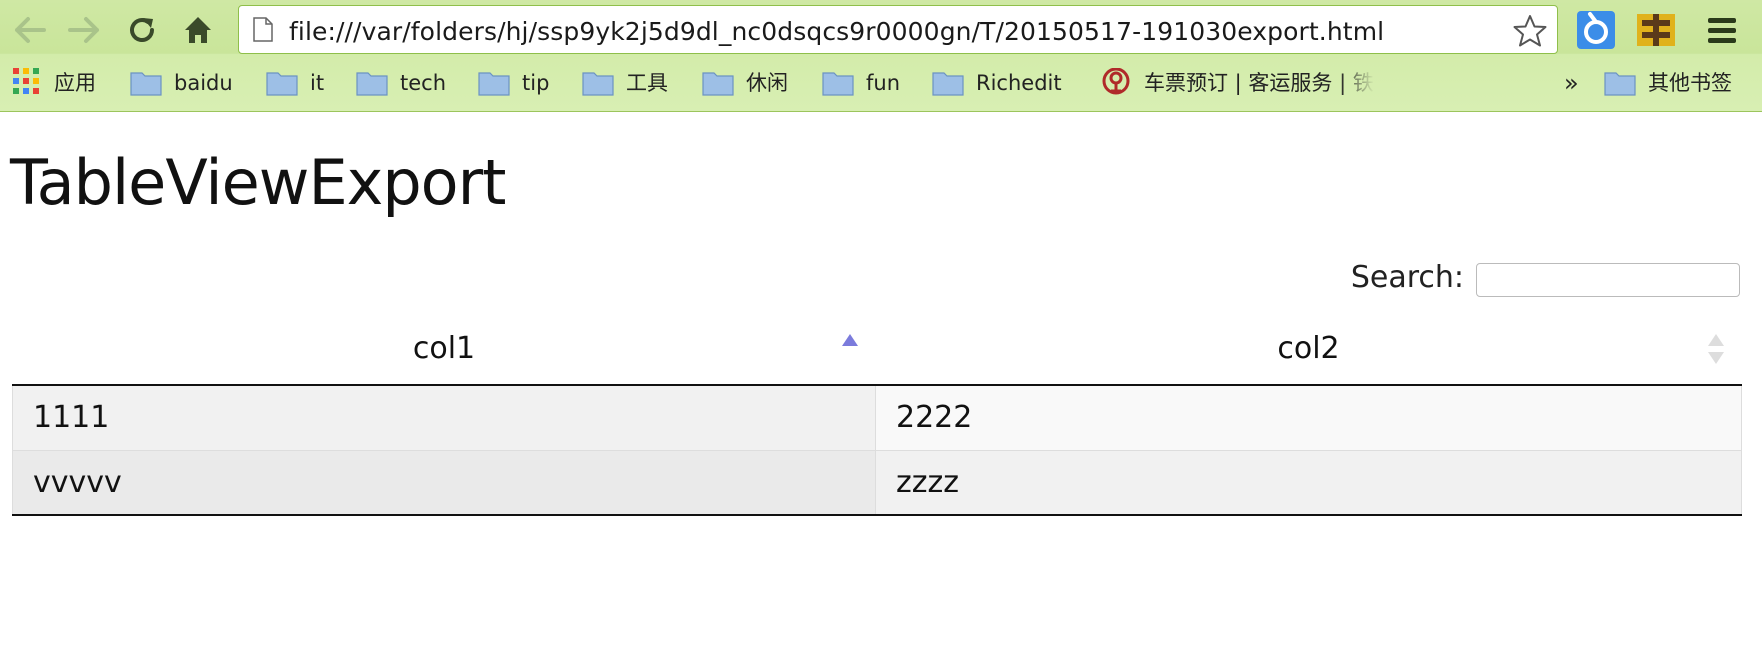  I want to click on forward-arrow-icon, so click(84, 30).